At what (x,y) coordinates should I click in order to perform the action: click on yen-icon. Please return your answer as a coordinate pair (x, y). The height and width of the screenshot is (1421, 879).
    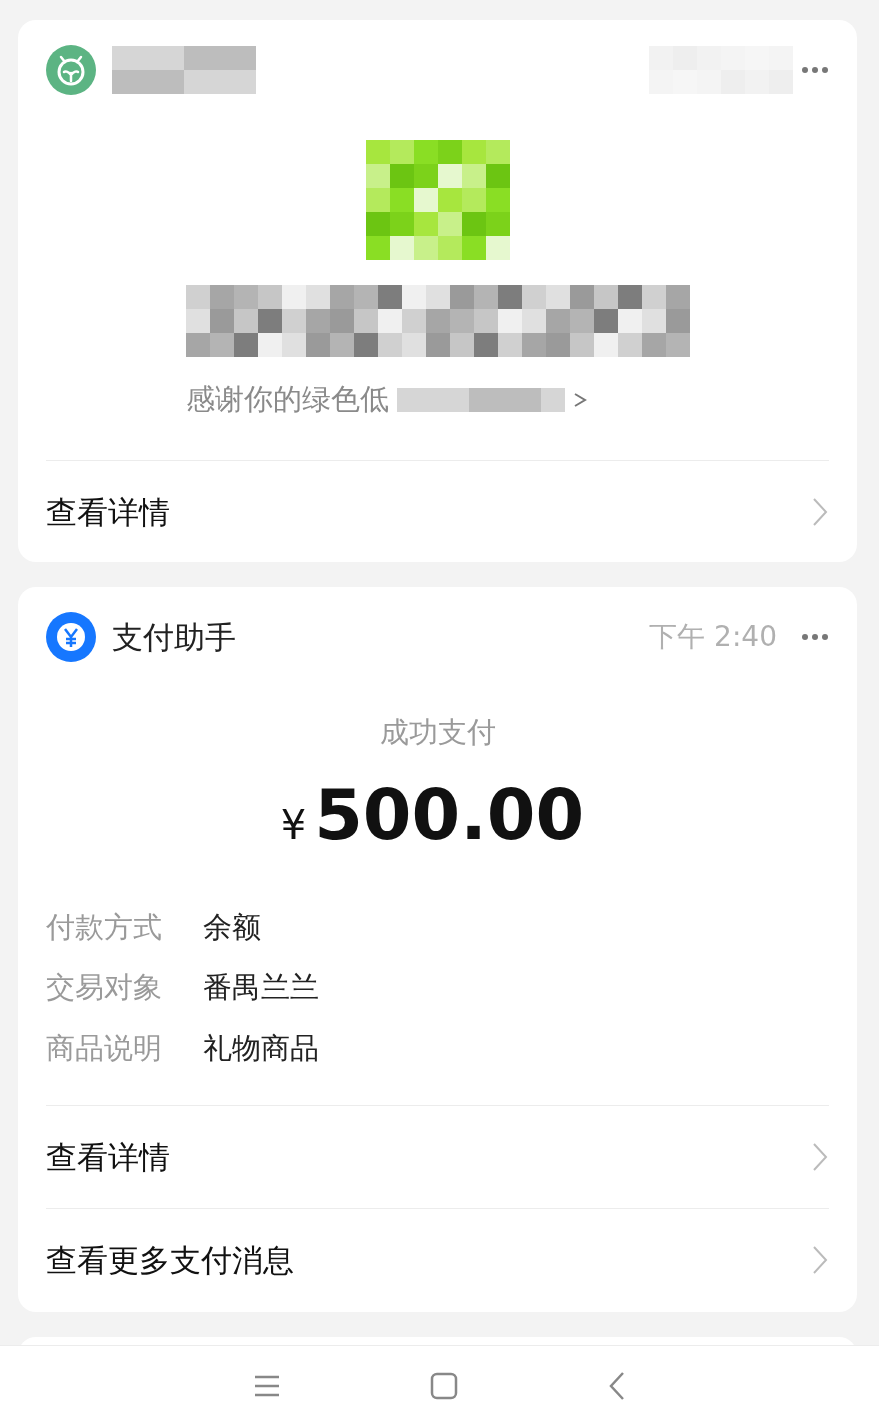
    Looking at the image, I should click on (71, 637).